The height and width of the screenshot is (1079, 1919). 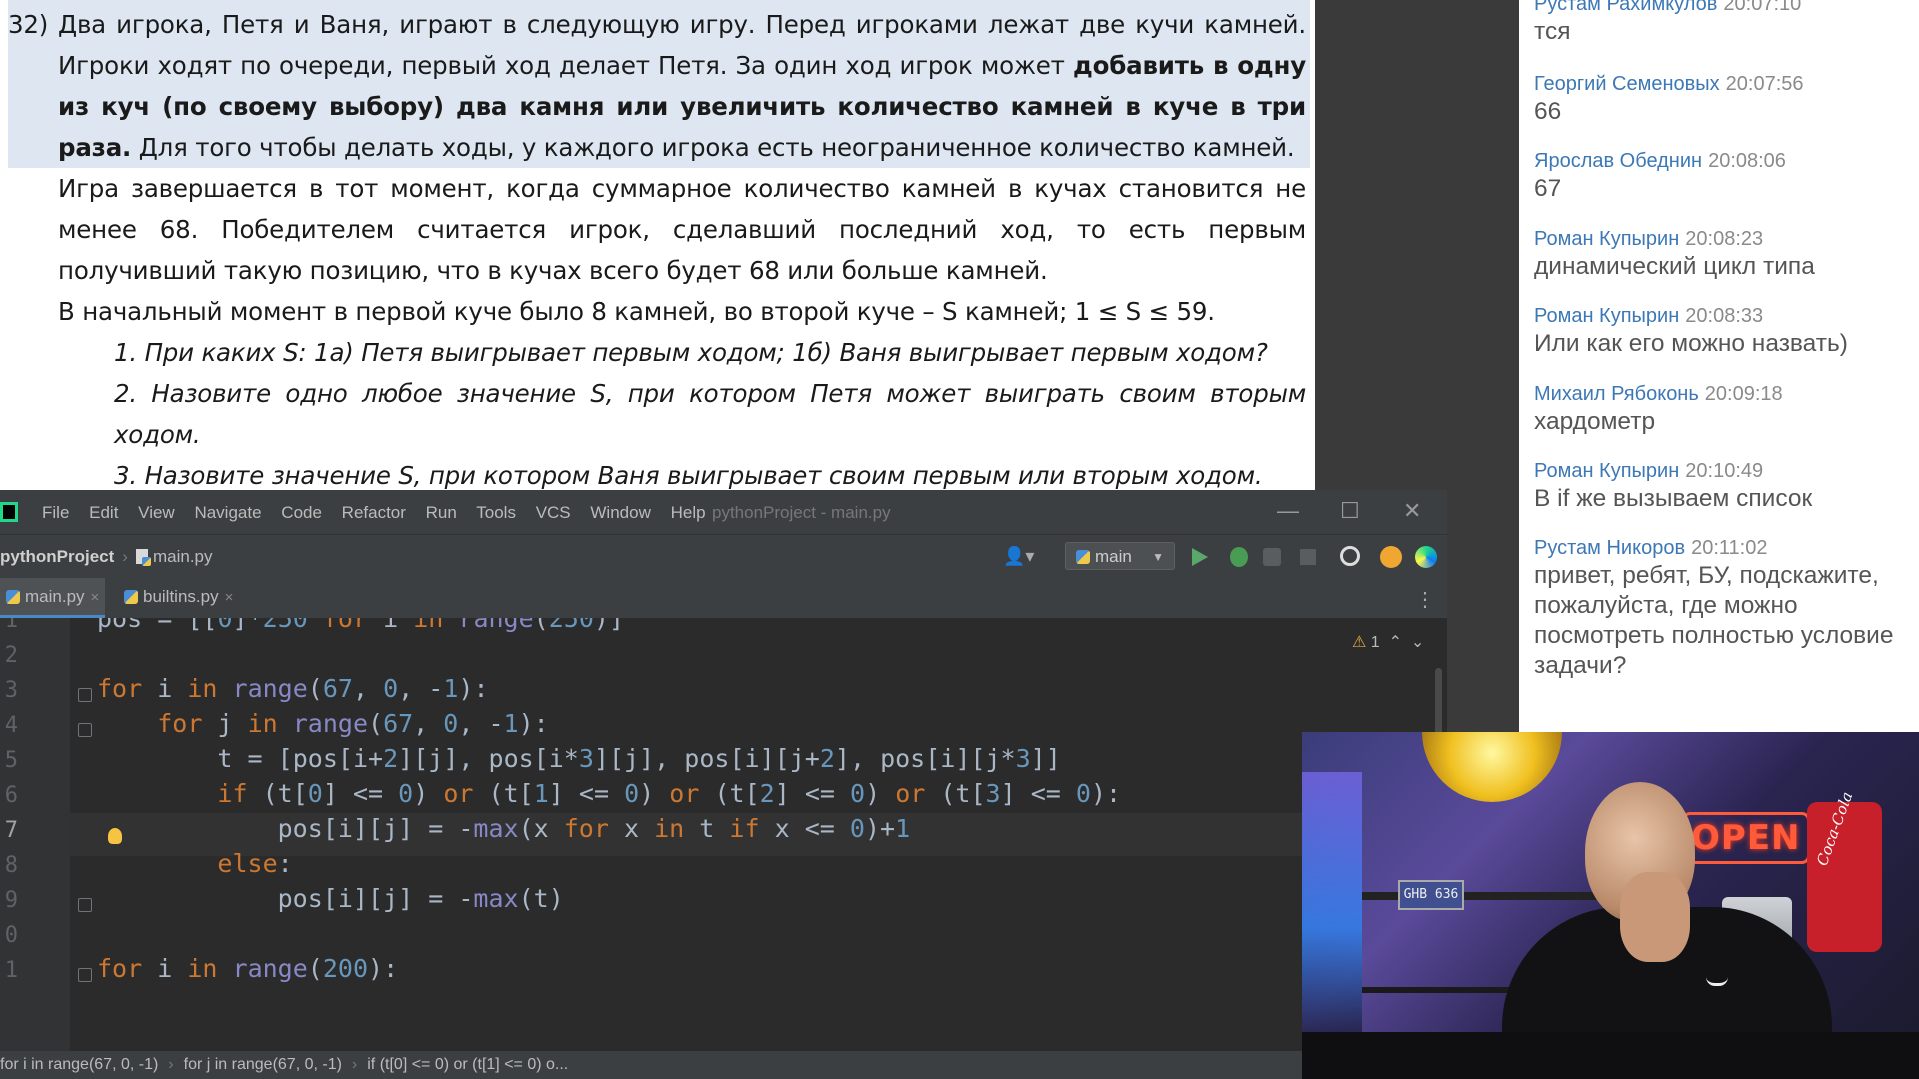 I want to click on line-number: 4, so click(x=11, y=725).